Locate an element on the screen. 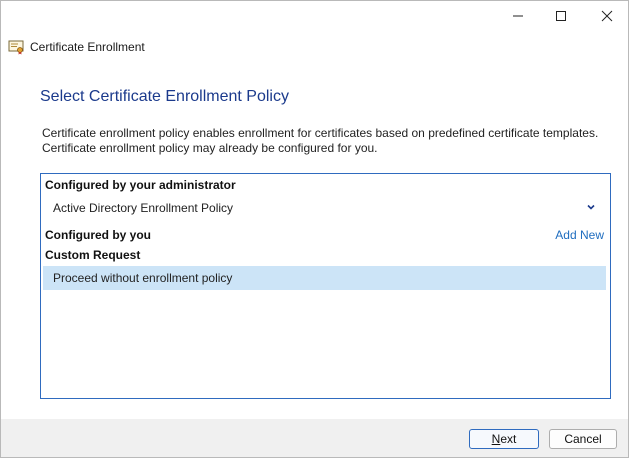 This screenshot has height=458, width=629. title-row: Certificate Enrollment is located at coordinates (76, 47).